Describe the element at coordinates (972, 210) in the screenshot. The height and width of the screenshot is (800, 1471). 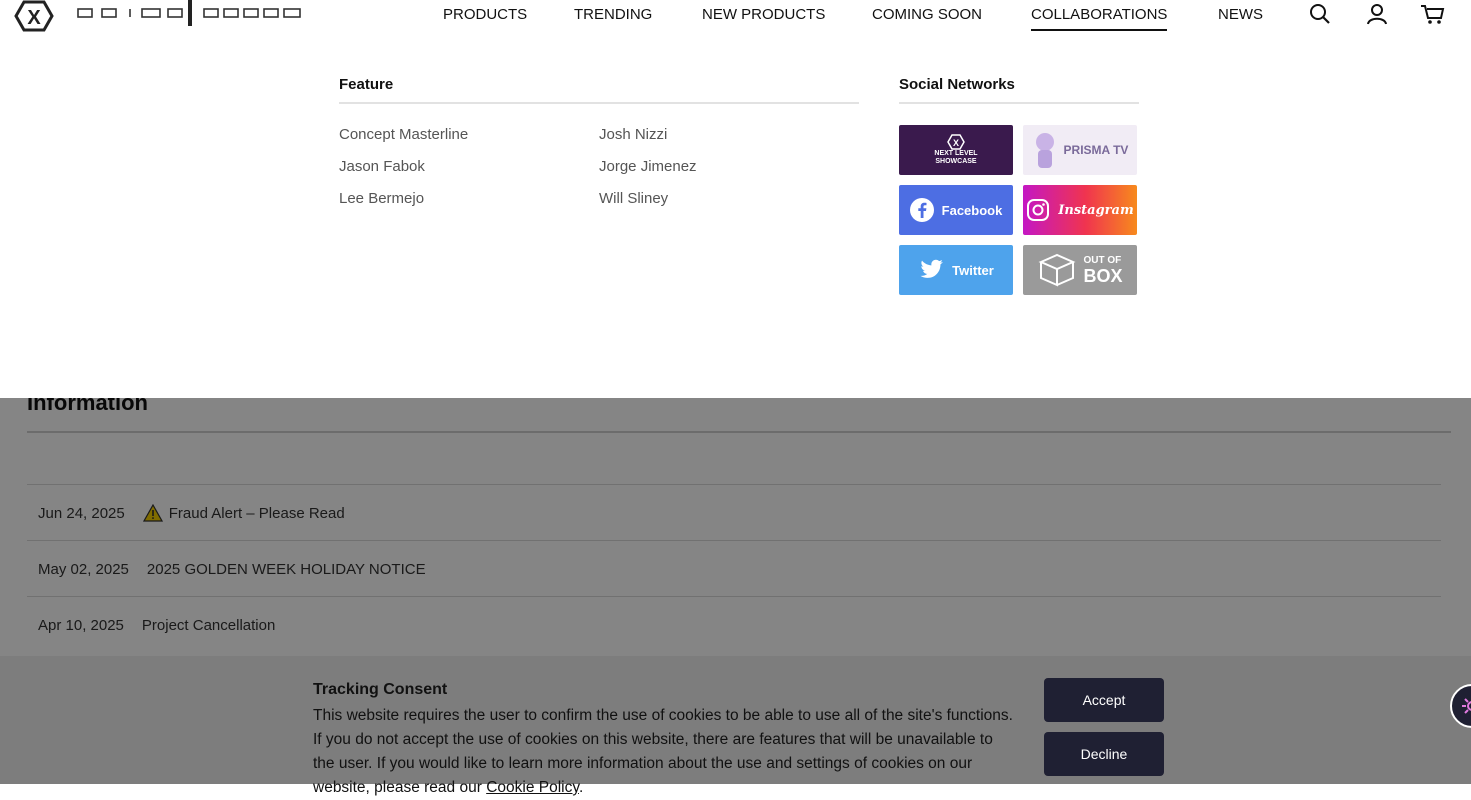
I see `facebook-label: Facebook` at that location.